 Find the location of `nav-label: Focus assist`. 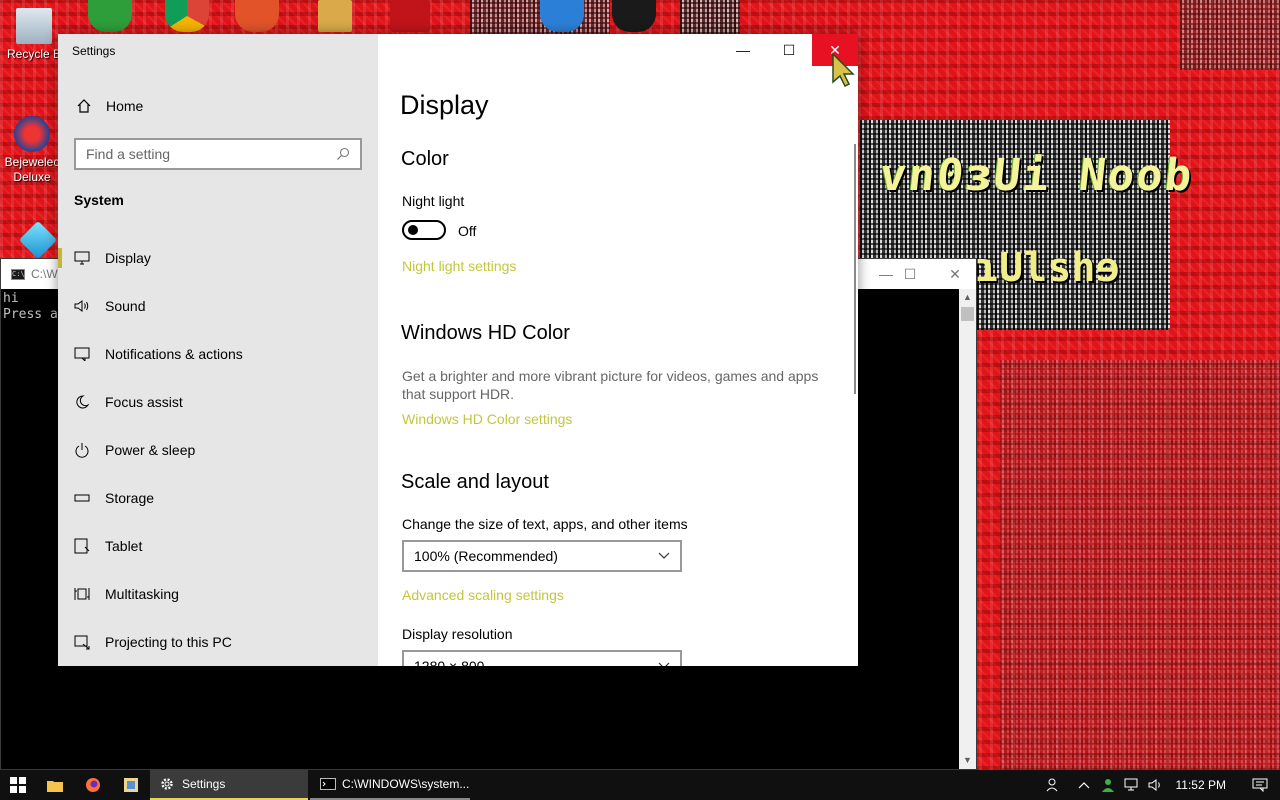

nav-label: Focus assist is located at coordinates (144, 402).